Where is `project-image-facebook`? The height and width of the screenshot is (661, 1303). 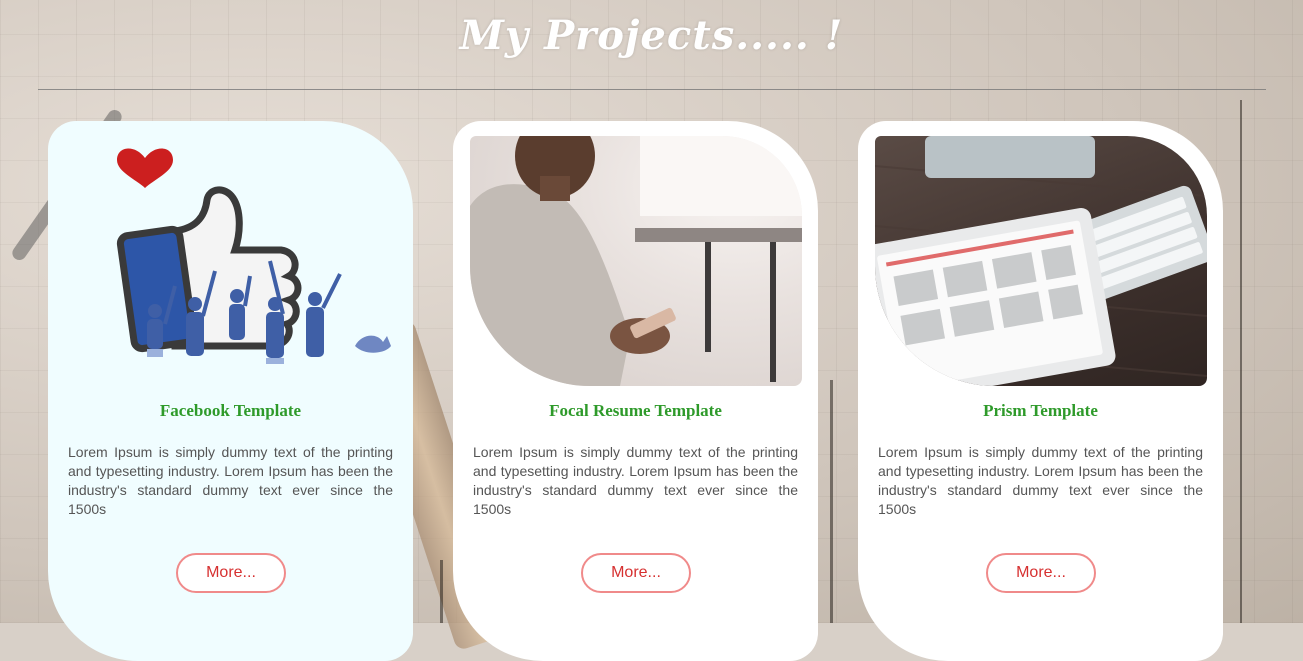 project-image-facebook is located at coordinates (231, 261).